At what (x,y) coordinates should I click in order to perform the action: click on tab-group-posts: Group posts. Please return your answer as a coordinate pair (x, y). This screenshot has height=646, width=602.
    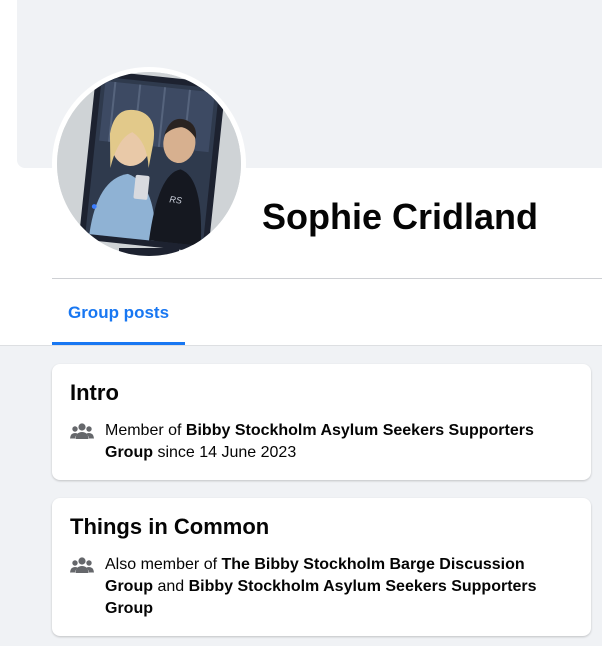
    Looking at the image, I should click on (118, 312).